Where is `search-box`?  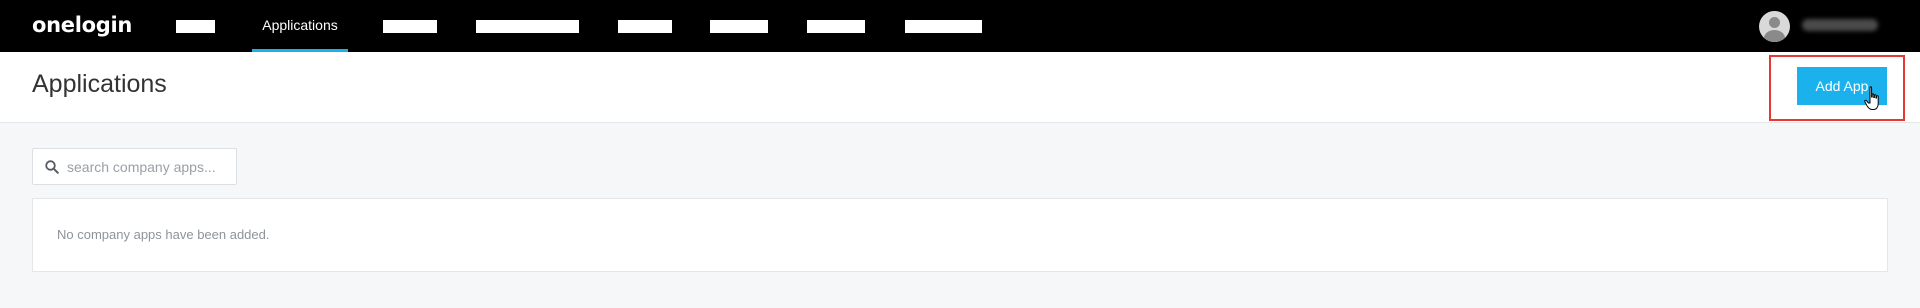
search-box is located at coordinates (134, 166).